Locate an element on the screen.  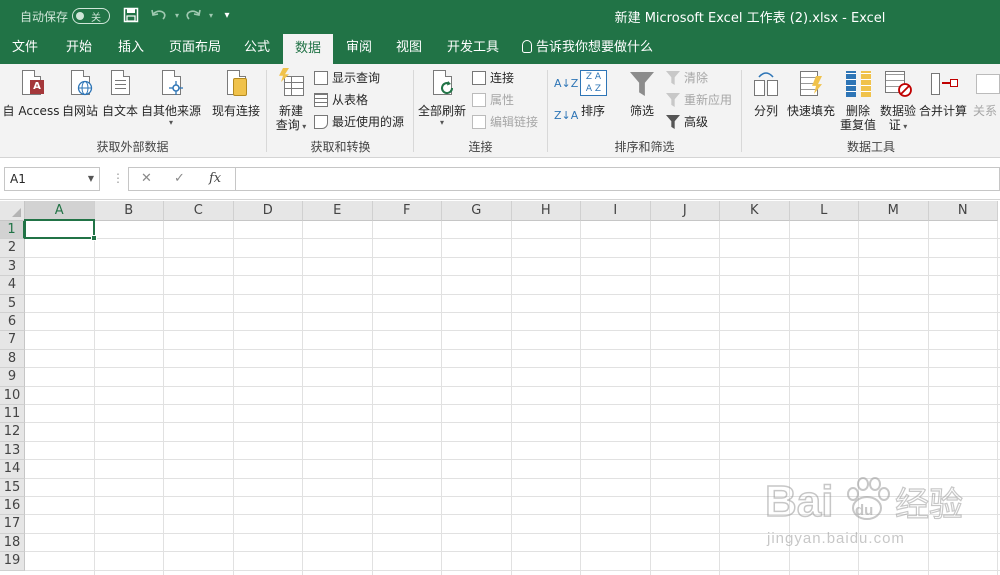
column-header-b: B is located at coordinates (129, 211).